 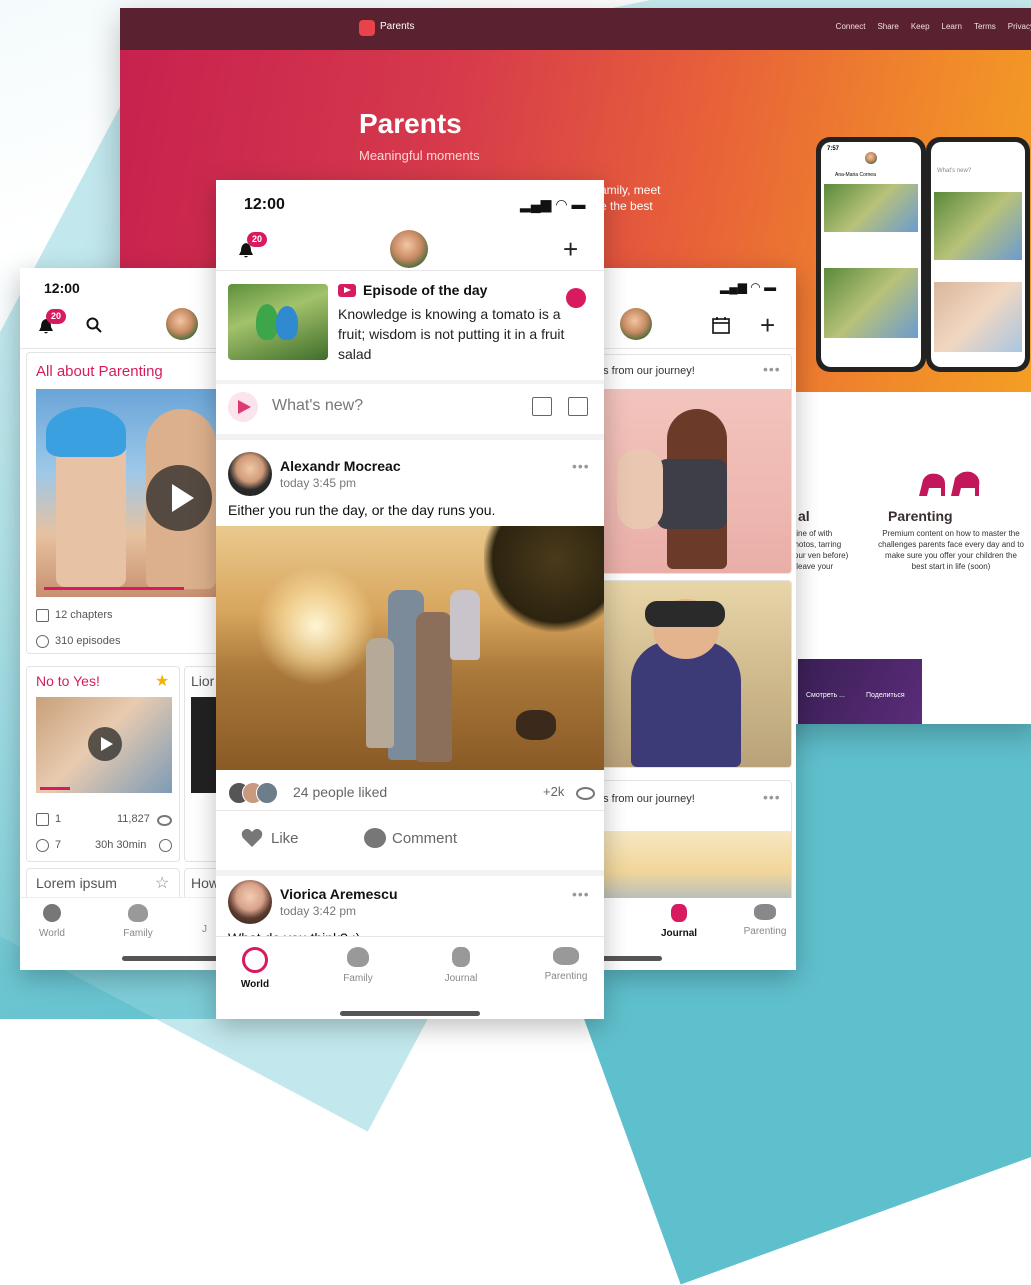 I want to click on liked-avatars, so click(x=258, y=793).